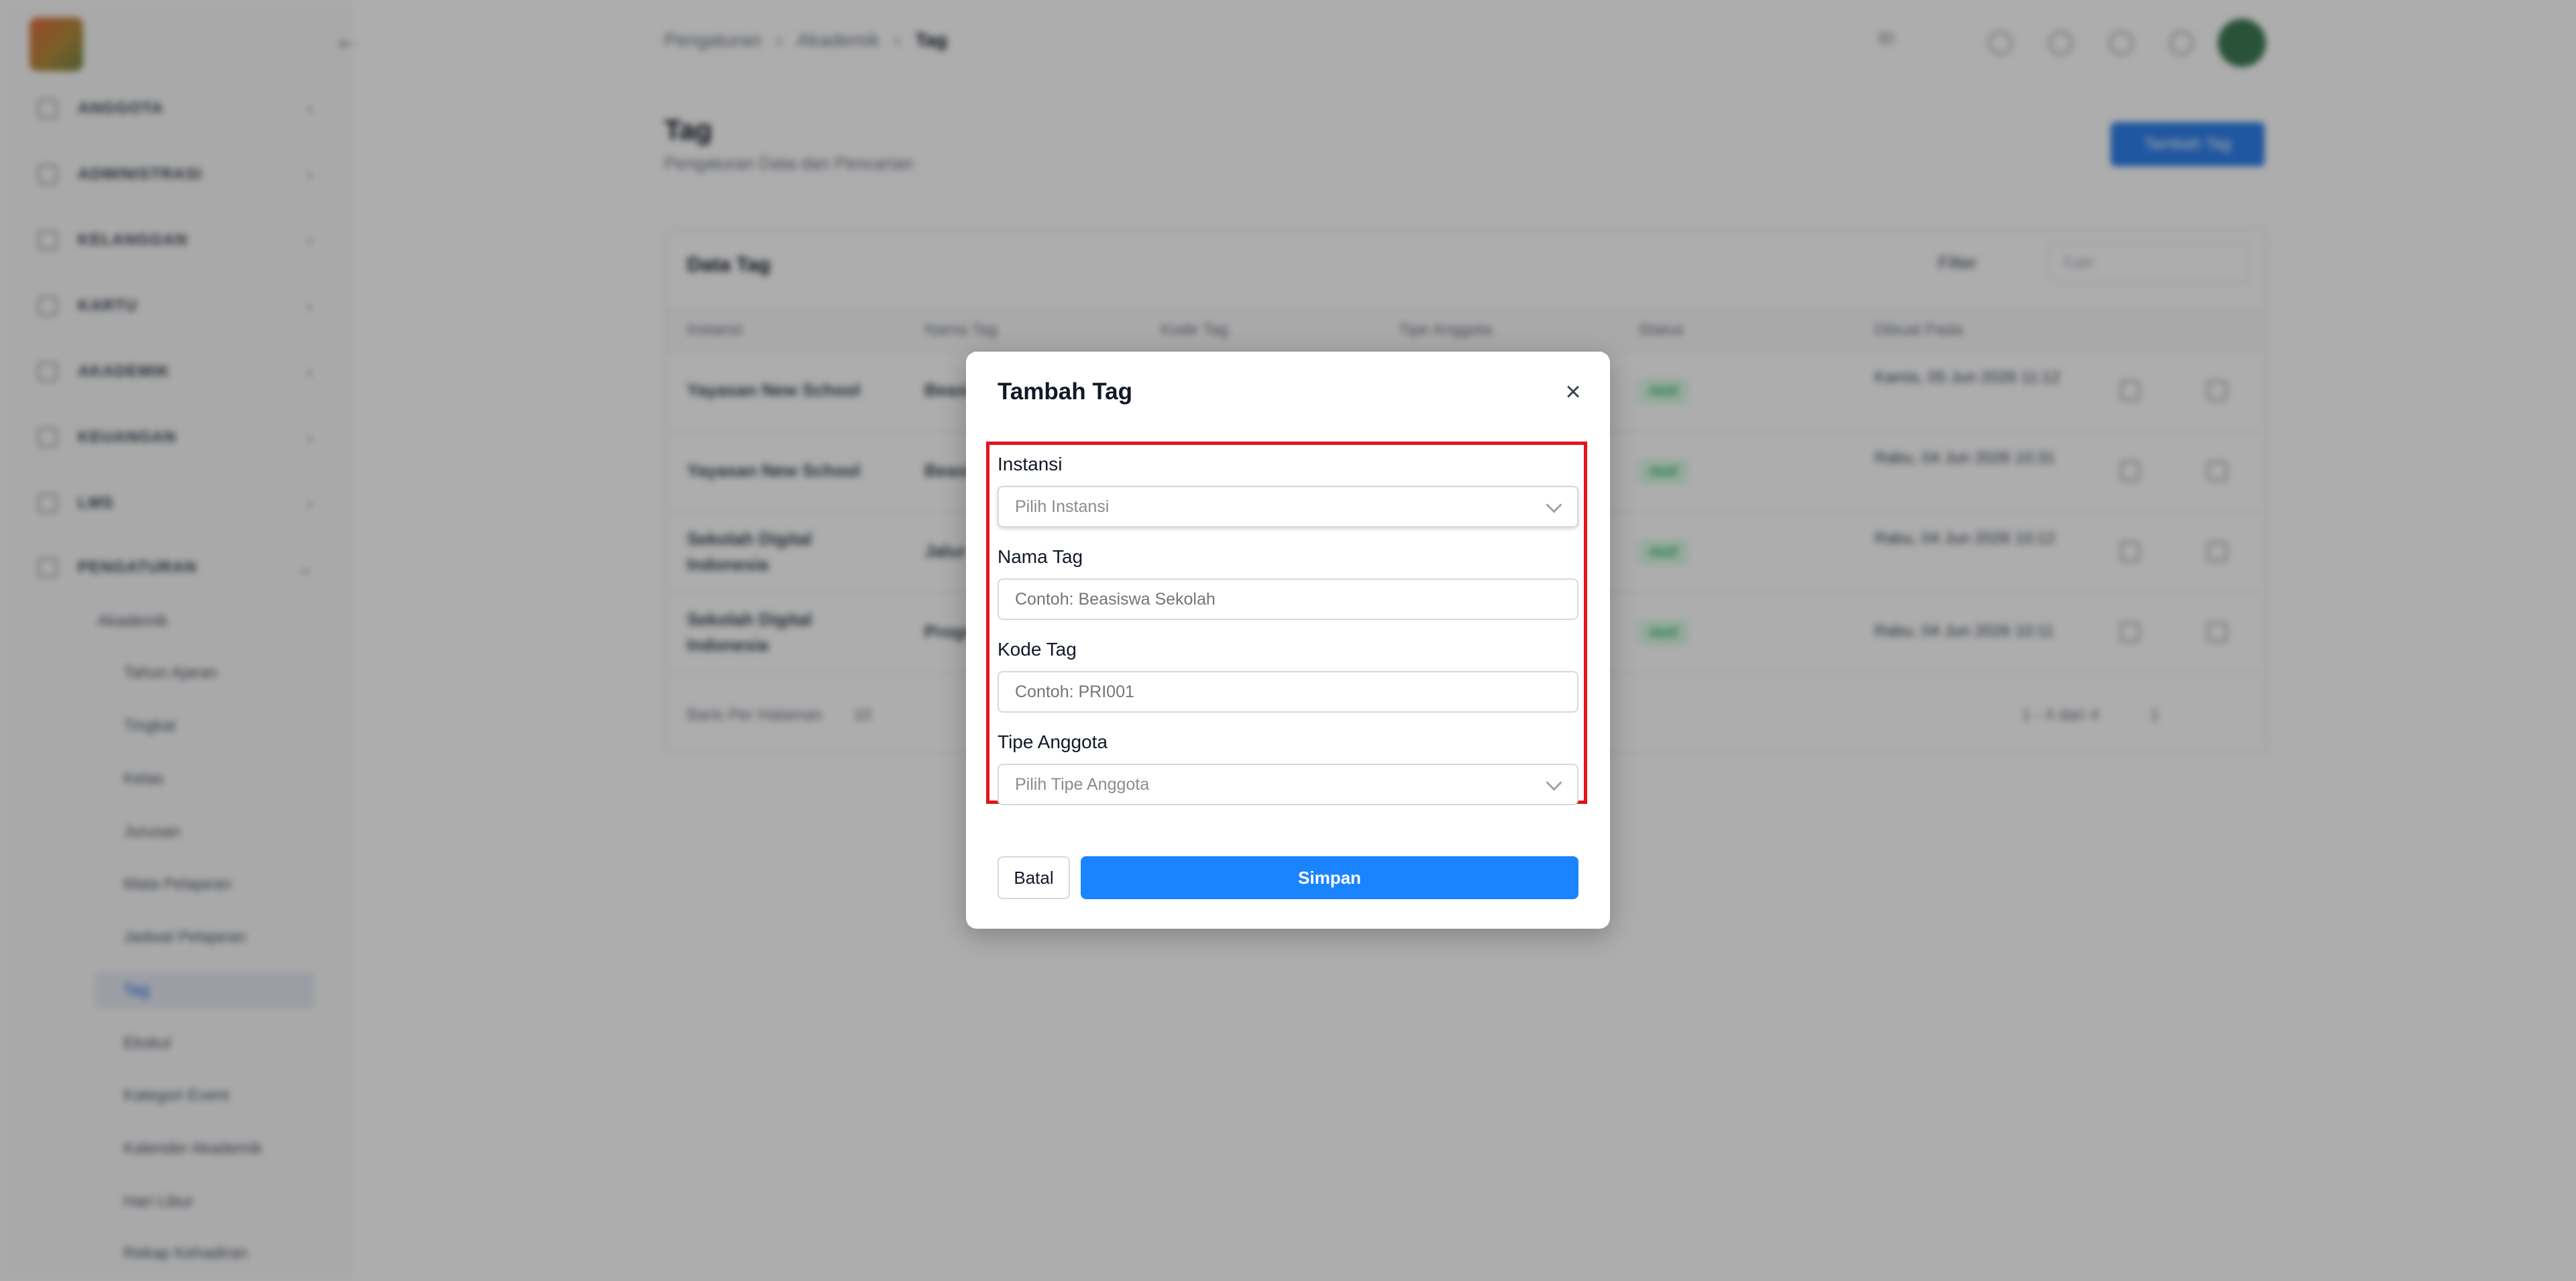  I want to click on close-icon: ×, so click(1573, 392).